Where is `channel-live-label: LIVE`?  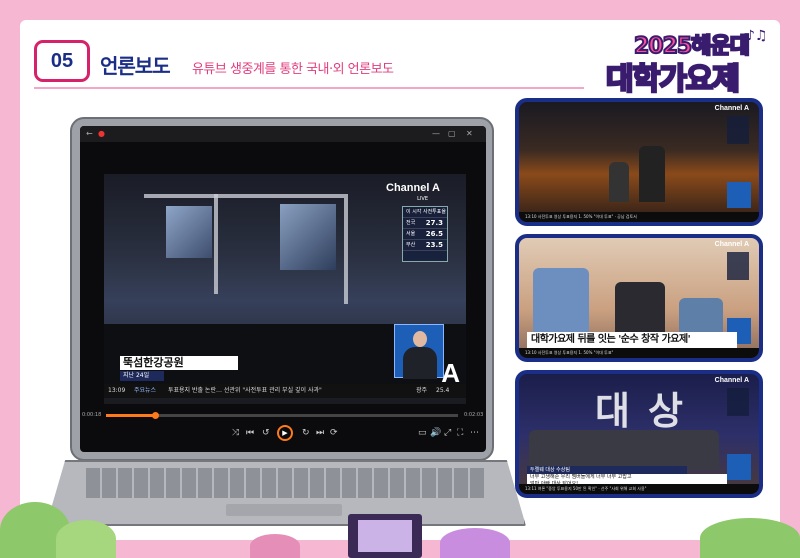
channel-live-label: LIVE is located at coordinates (422, 199).